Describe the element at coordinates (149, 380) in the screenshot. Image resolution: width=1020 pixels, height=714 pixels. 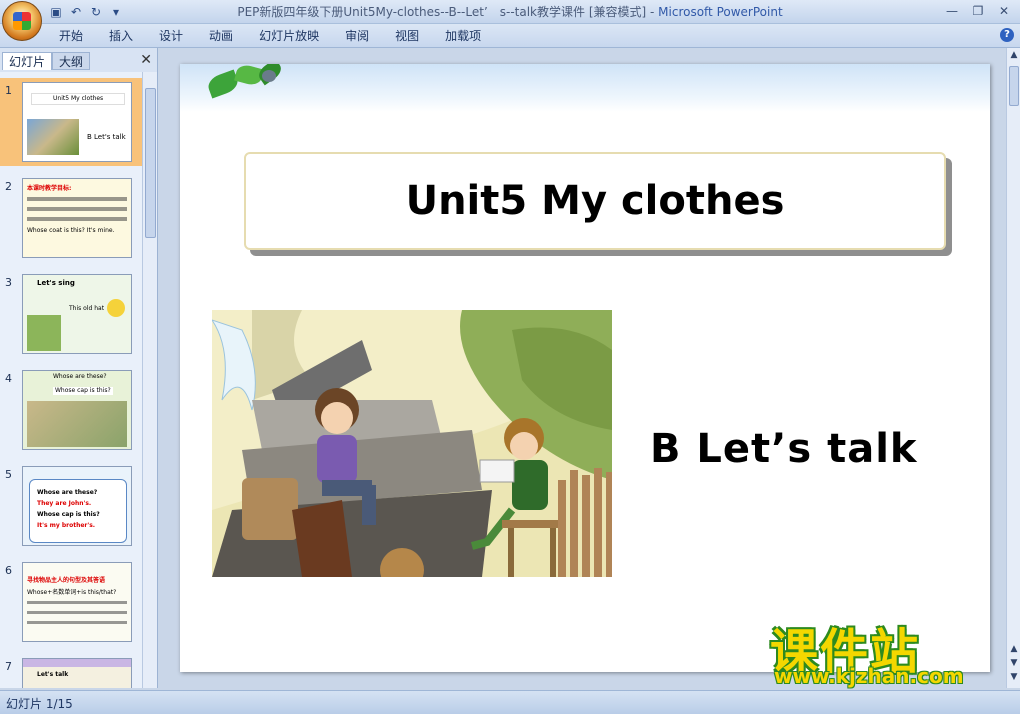
I see `thumbnail-scrollbar` at that location.